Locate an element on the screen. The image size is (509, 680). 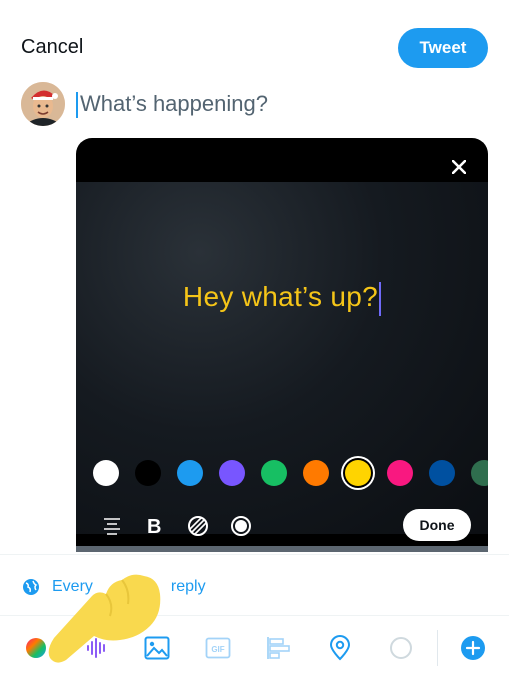
card-text-caret is located at coordinates (380, 298).